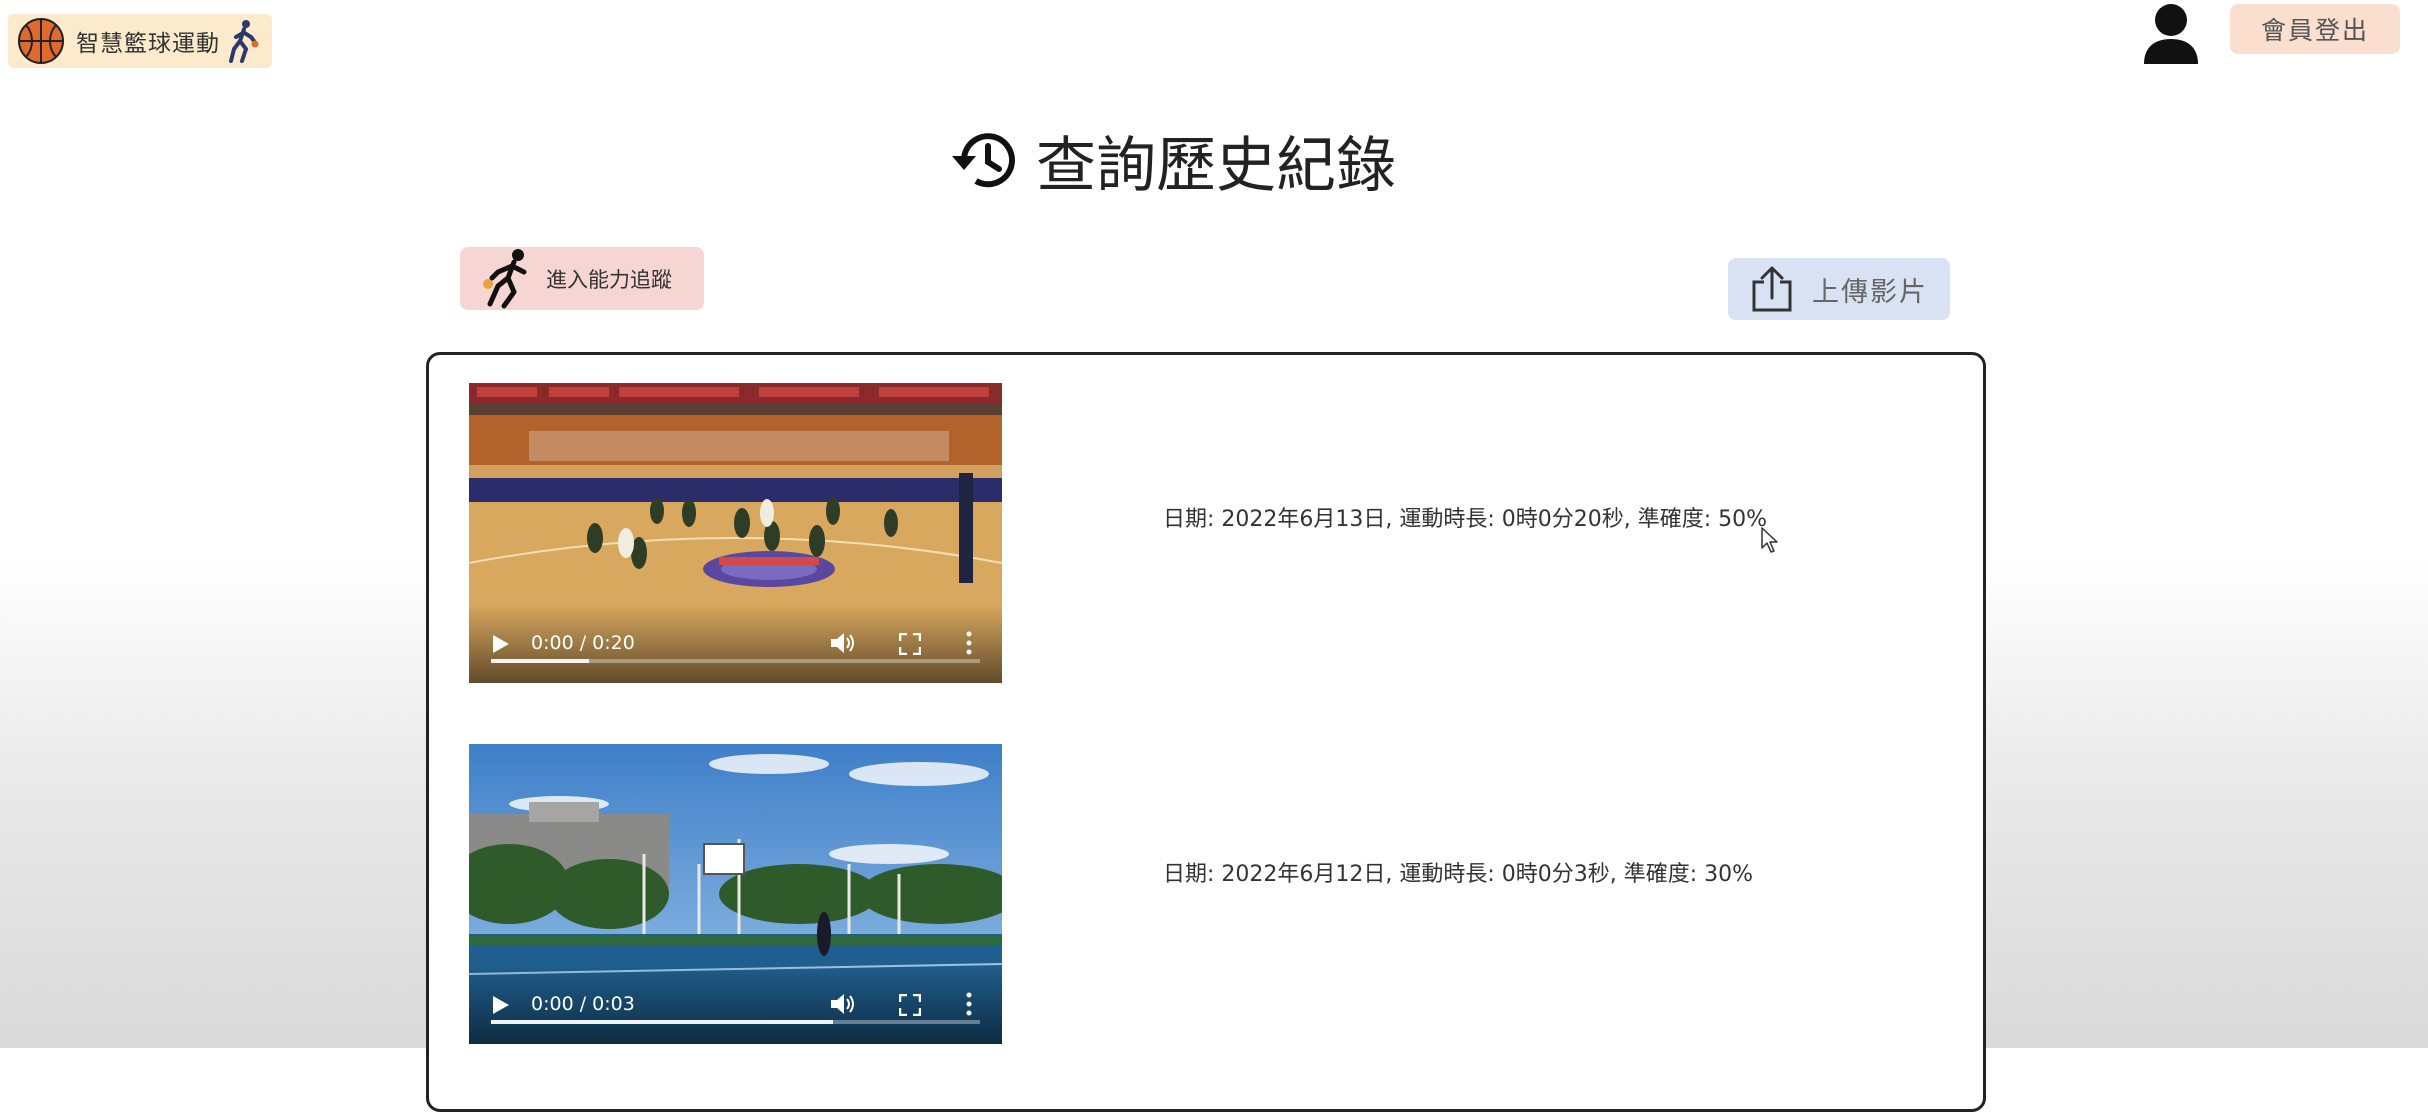 This screenshot has width=2428, height=1112. Describe the element at coordinates (505, 278) in the screenshot. I see `dribble-icon` at that location.